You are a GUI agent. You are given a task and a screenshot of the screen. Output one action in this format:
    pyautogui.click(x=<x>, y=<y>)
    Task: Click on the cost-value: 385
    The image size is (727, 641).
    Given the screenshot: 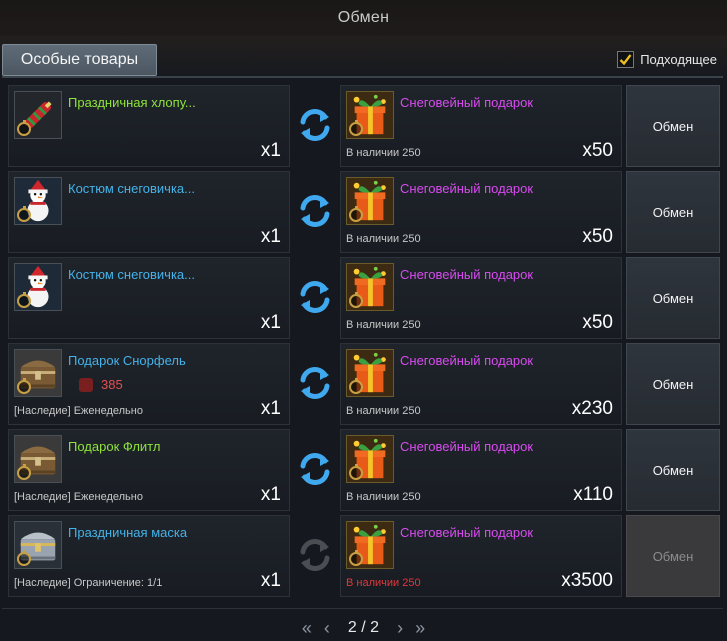 What is the action you would take?
    pyautogui.click(x=112, y=384)
    